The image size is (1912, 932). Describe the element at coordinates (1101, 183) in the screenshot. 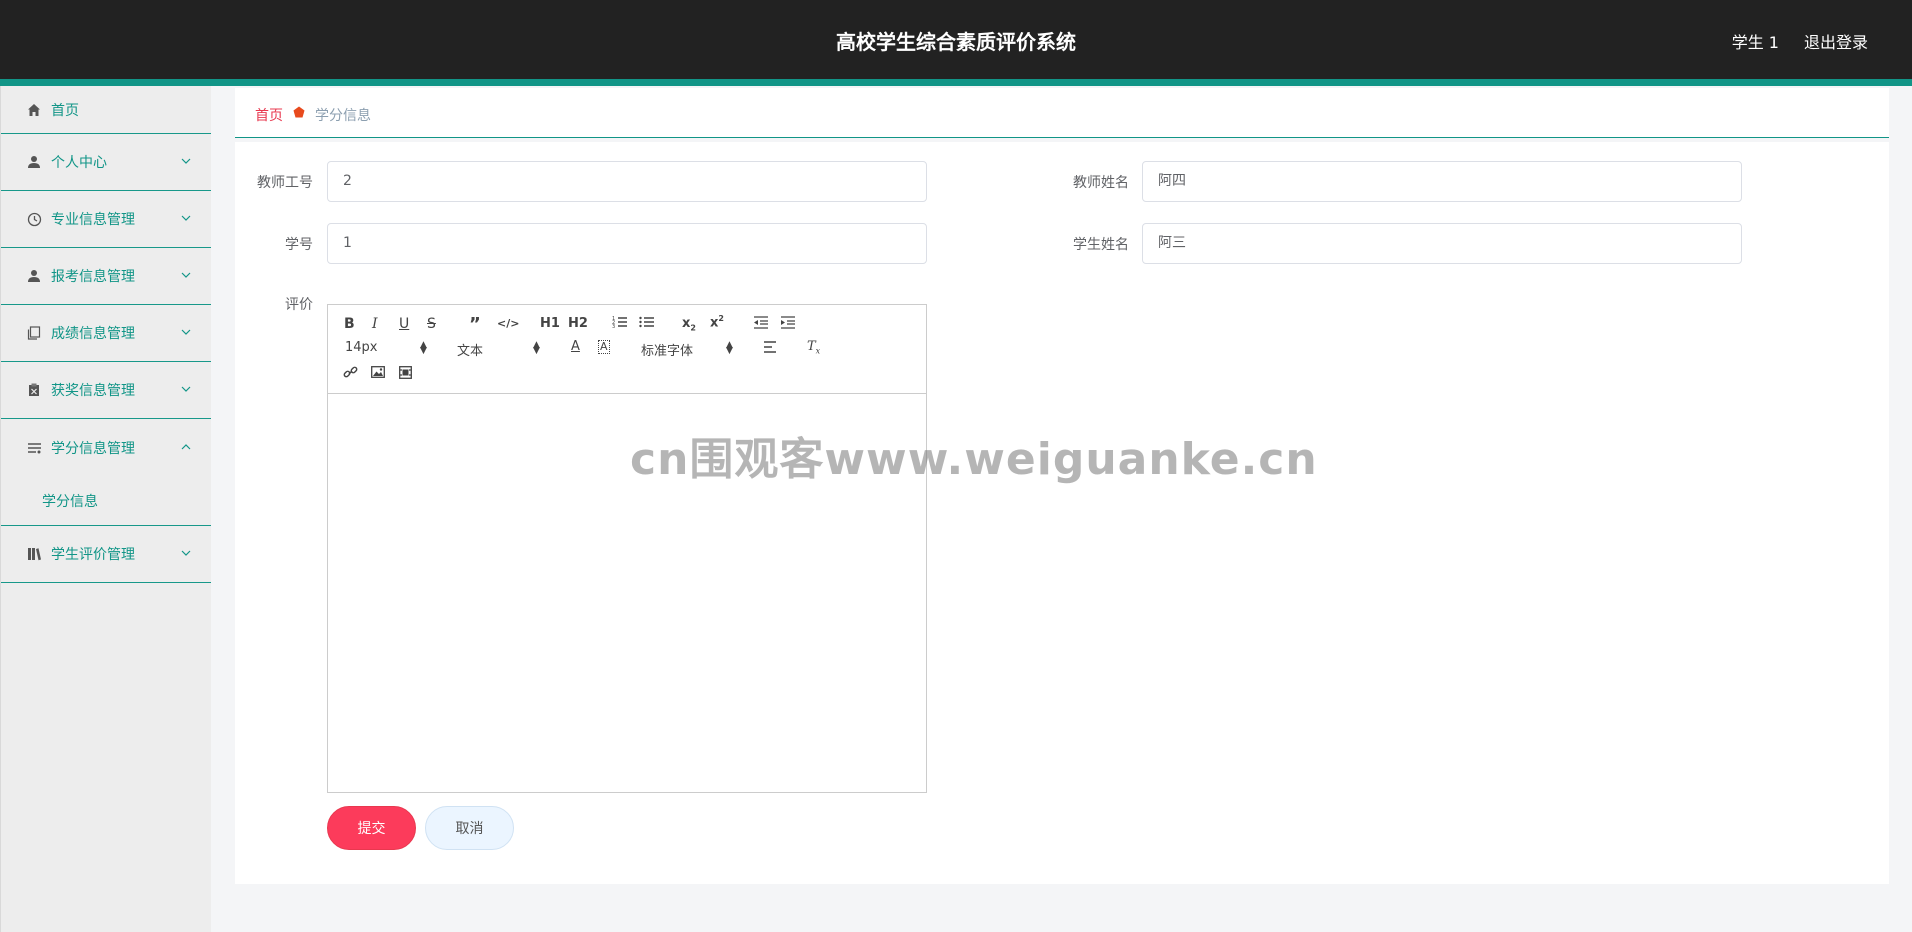

I see `teacher-name-label: 教师姓名` at that location.